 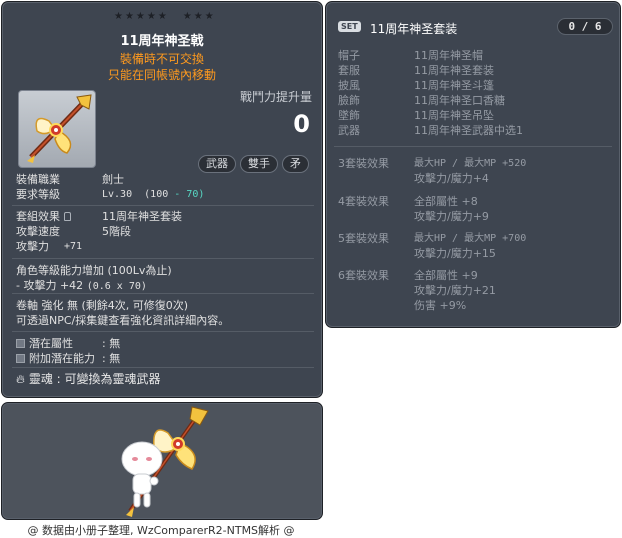 I want to click on enhance-hint: 可透過NPC/採集鍵查看強化資訊詳細內容。, so click(x=123, y=320).